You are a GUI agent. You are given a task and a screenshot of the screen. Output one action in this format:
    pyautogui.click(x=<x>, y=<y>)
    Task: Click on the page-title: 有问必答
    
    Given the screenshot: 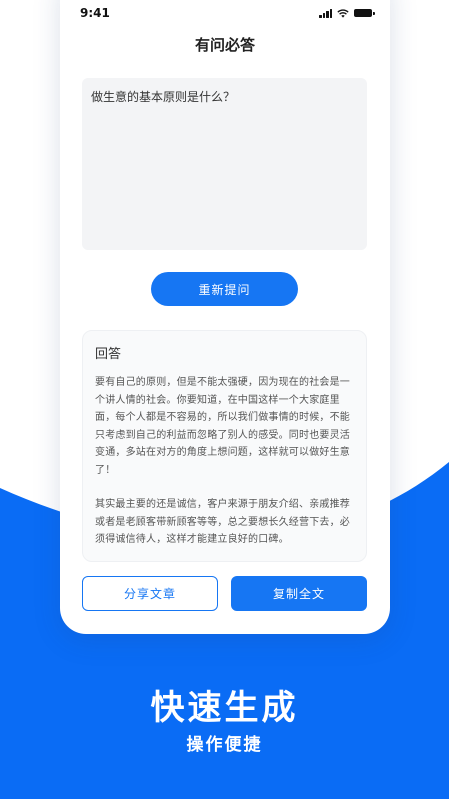 What is the action you would take?
    pyautogui.click(x=224, y=45)
    